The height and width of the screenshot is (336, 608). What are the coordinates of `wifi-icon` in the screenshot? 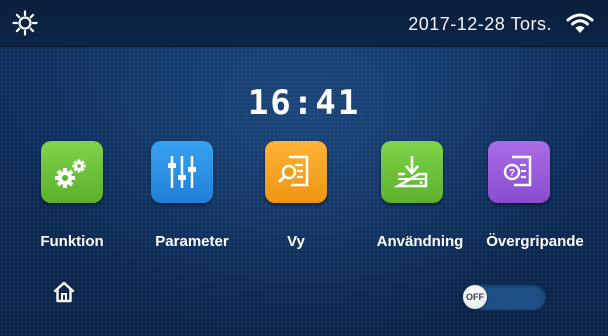 It's located at (580, 23).